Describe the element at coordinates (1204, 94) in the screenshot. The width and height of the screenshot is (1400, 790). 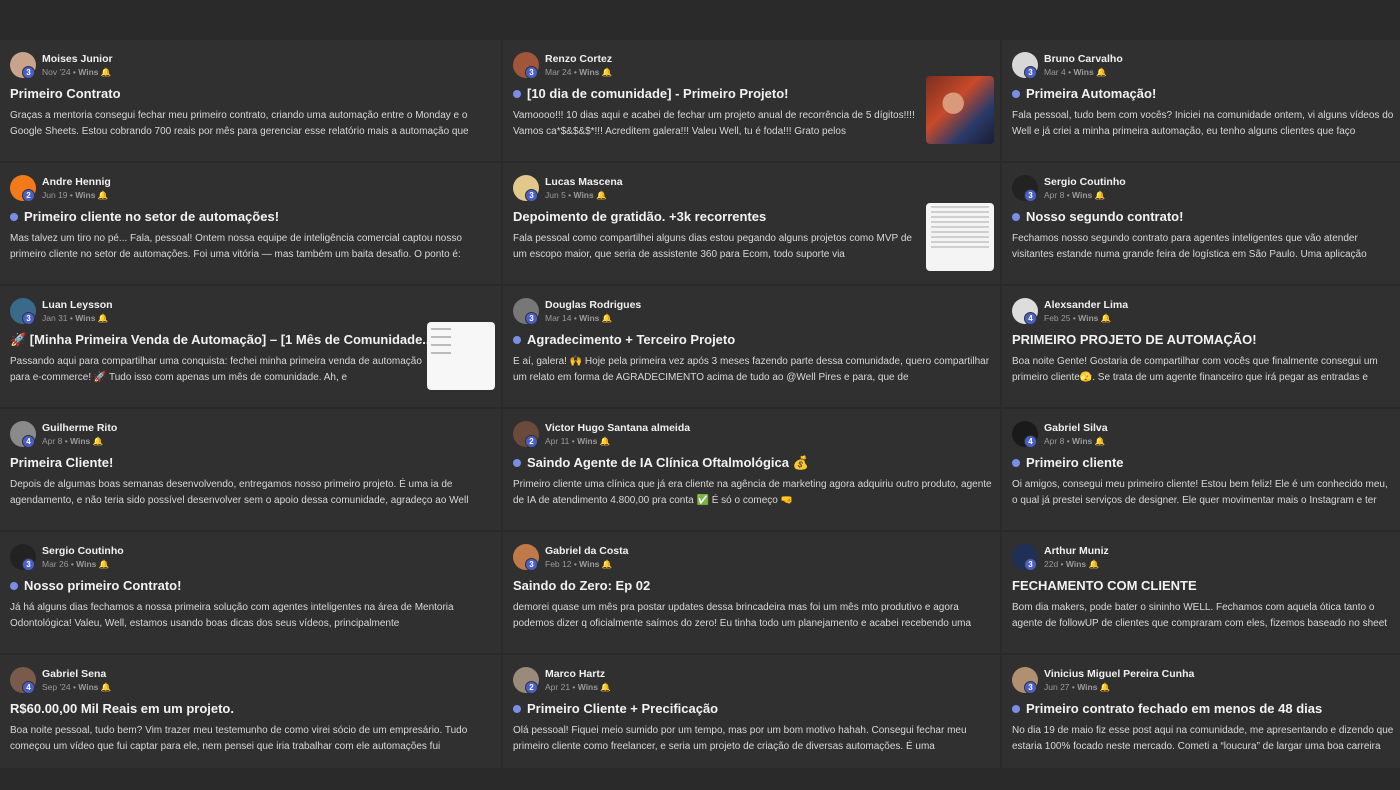
I see `post-title: Primeira Automação!` at that location.